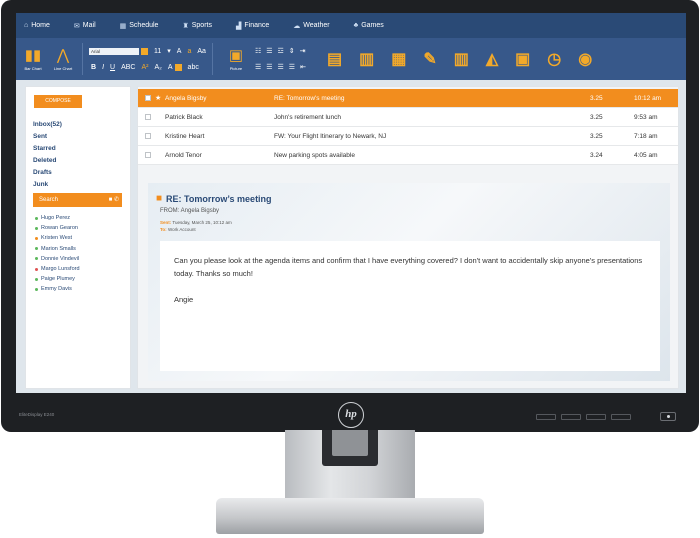 This screenshot has width=700, height=538. What do you see at coordinates (169, 51) in the screenshot?
I see `font-size-dropdown-icon: ▾` at bounding box center [169, 51].